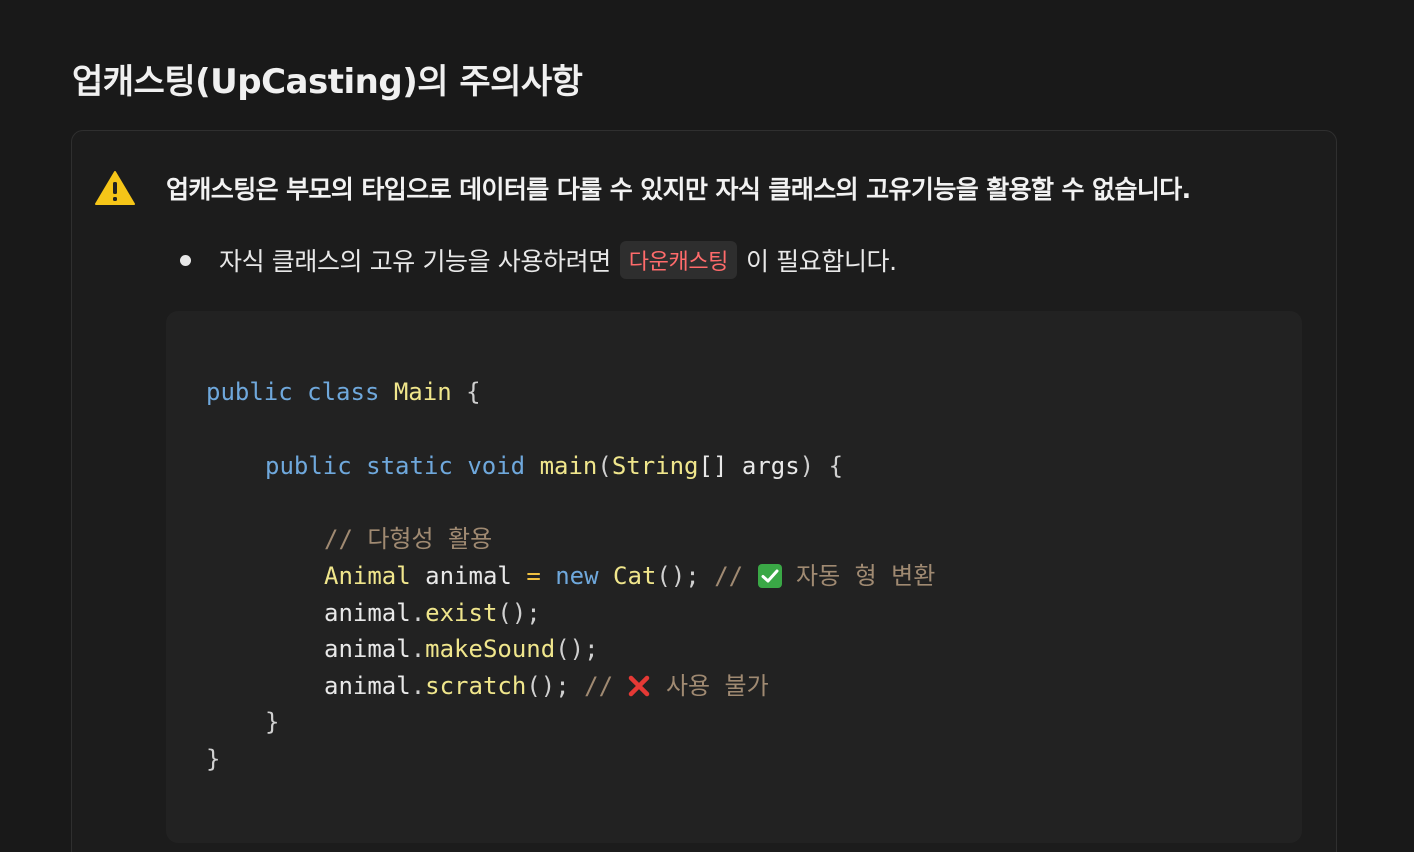 The image size is (1414, 852). What do you see at coordinates (343, 392) in the screenshot?
I see `code-line-1: public class Main {` at bounding box center [343, 392].